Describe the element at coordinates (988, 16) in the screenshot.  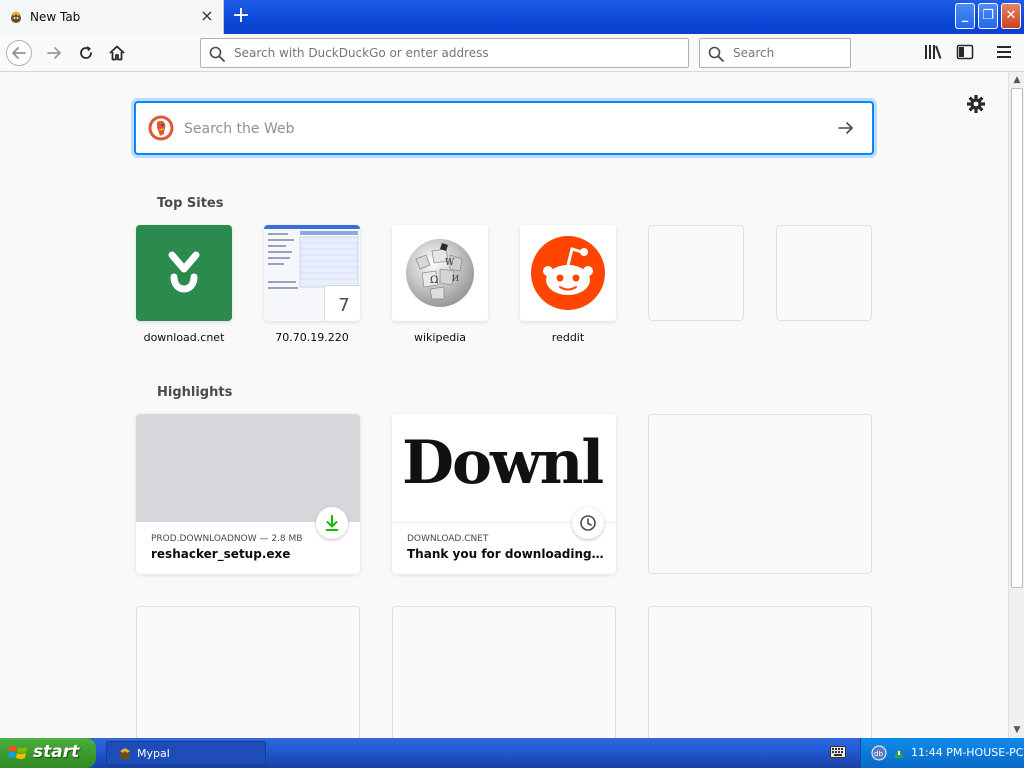
I see `maximize-button: ❐` at that location.